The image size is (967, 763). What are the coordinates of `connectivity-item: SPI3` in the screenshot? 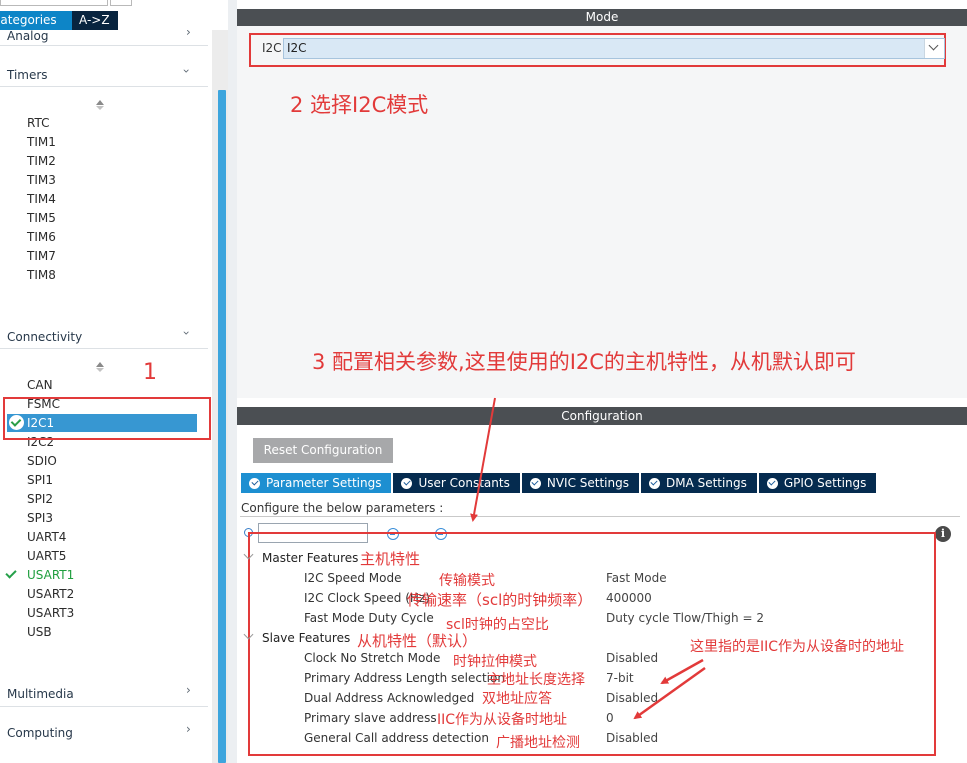 It's located at (40, 518).